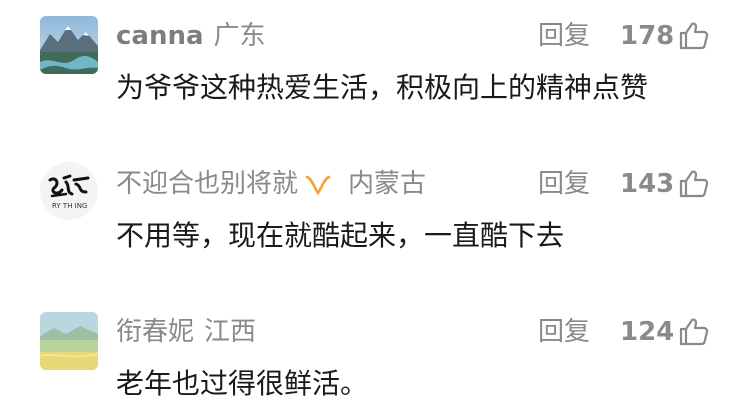 The height and width of the screenshot is (416, 750). What do you see at coordinates (647, 36) in the screenshot?
I see `like-count: 178` at bounding box center [647, 36].